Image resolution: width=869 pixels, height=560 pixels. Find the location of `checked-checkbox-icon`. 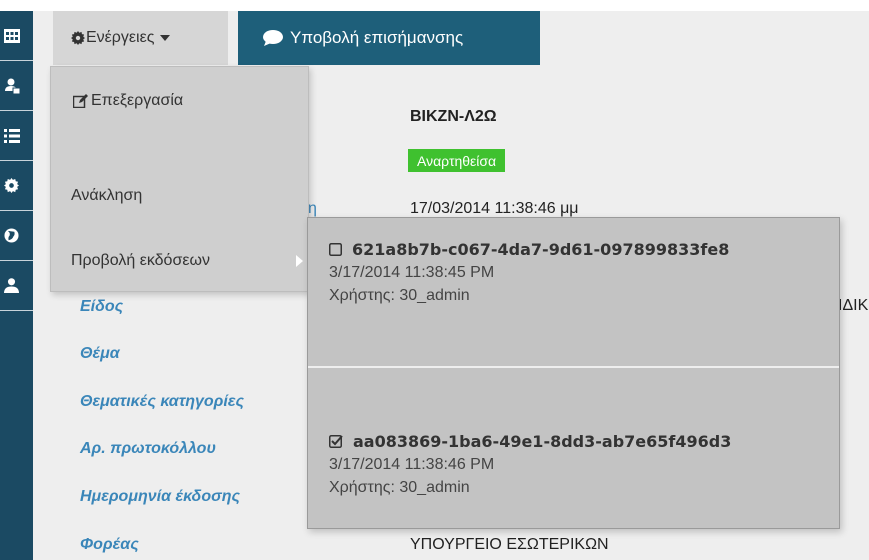

checked-checkbox-icon is located at coordinates (336, 441).